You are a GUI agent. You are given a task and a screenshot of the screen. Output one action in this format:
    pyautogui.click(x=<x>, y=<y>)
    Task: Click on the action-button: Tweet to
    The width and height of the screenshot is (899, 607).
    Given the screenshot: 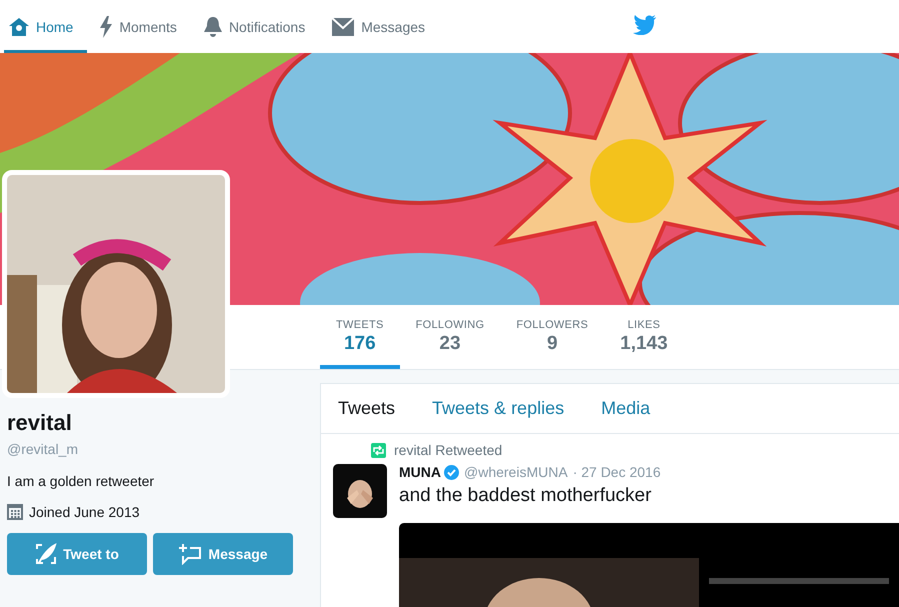 What is the action you would take?
    pyautogui.click(x=77, y=554)
    